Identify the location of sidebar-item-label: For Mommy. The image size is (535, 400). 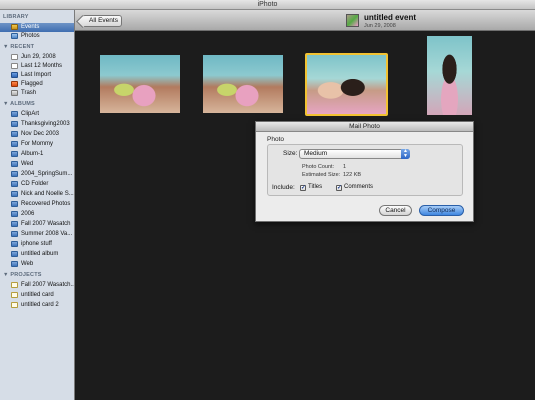
(37, 144).